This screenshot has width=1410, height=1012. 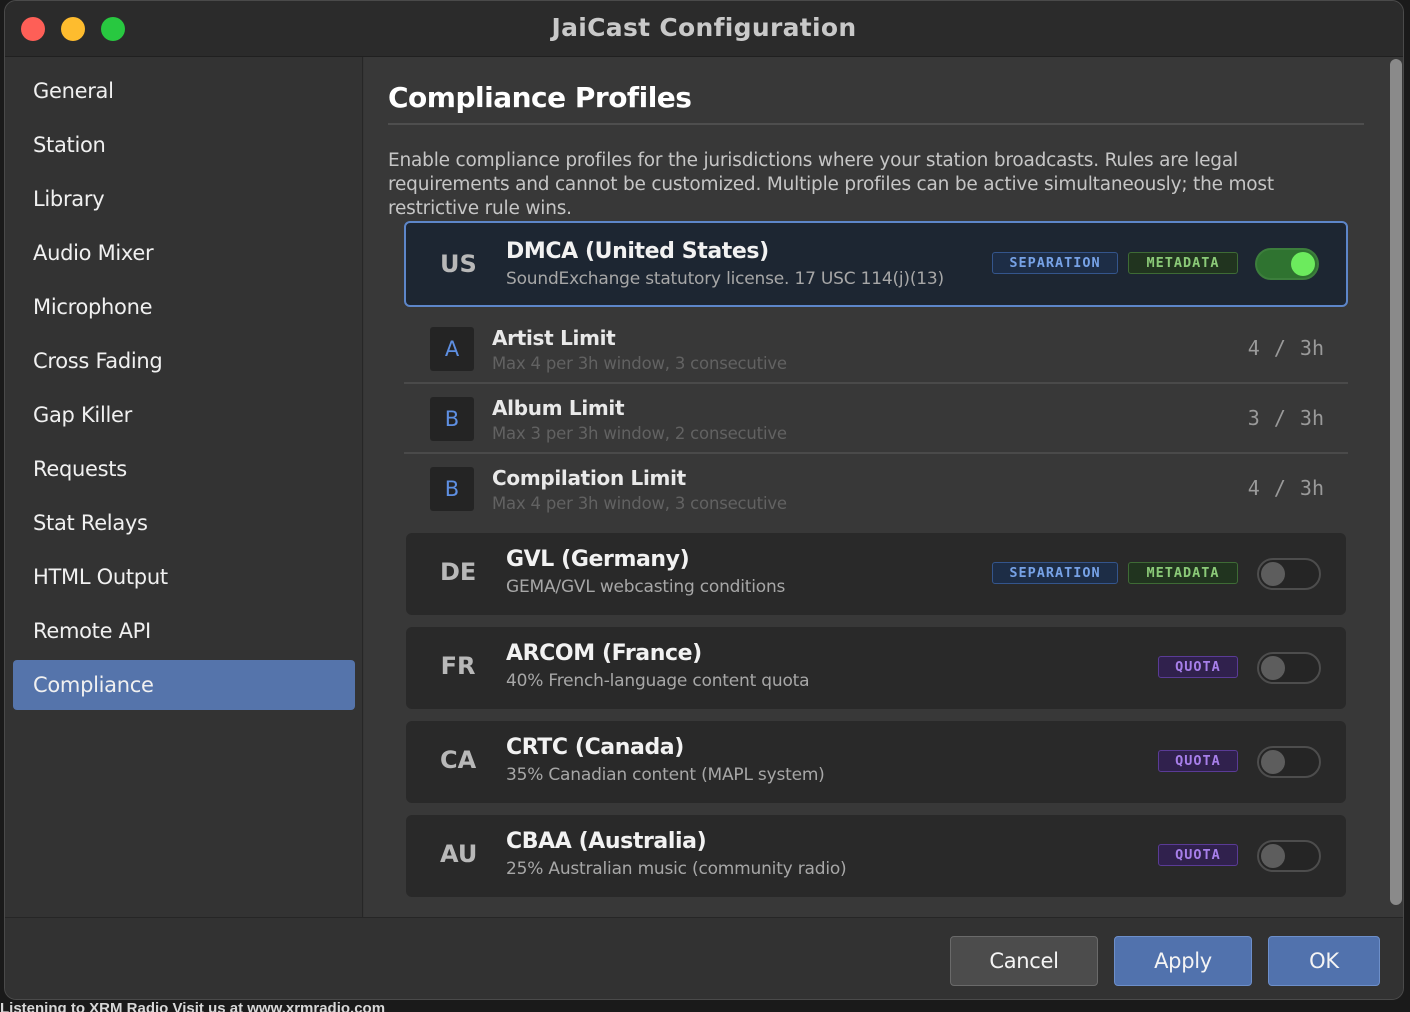 I want to click on profile-description: 40% French-language content quota, so click(x=658, y=681).